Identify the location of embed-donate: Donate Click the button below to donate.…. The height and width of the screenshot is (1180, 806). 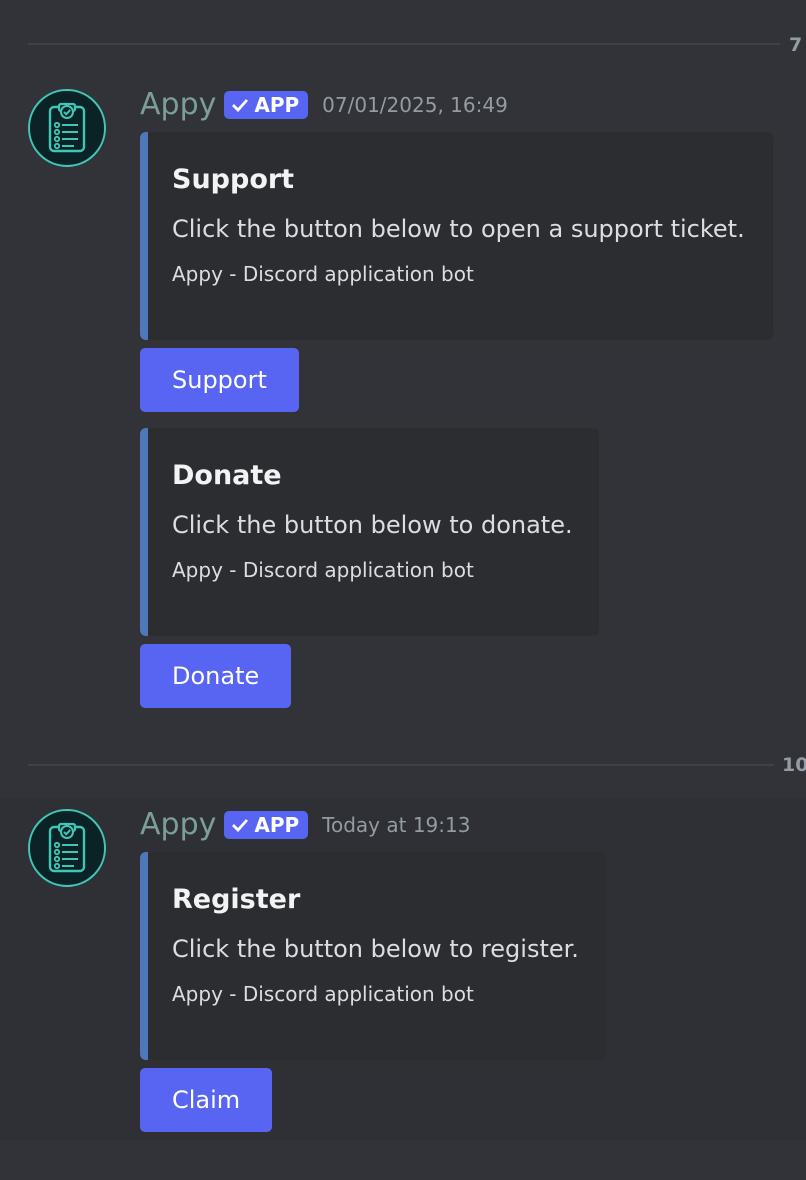
(369, 532).